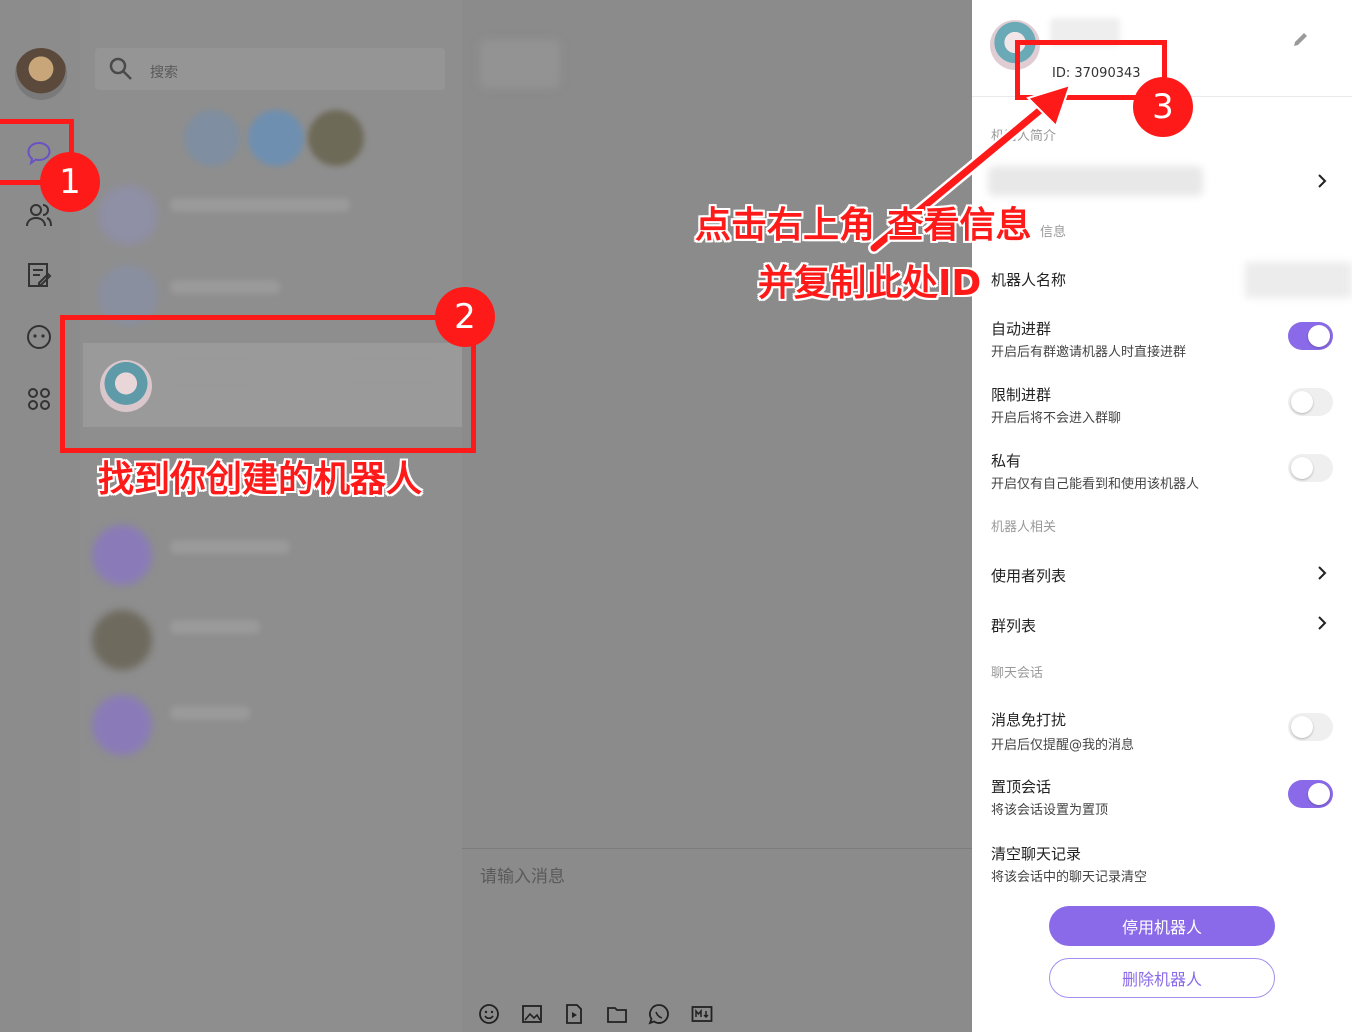 The image size is (1352, 1032). Describe the element at coordinates (1298, 280) in the screenshot. I see `bot-name-value` at that location.